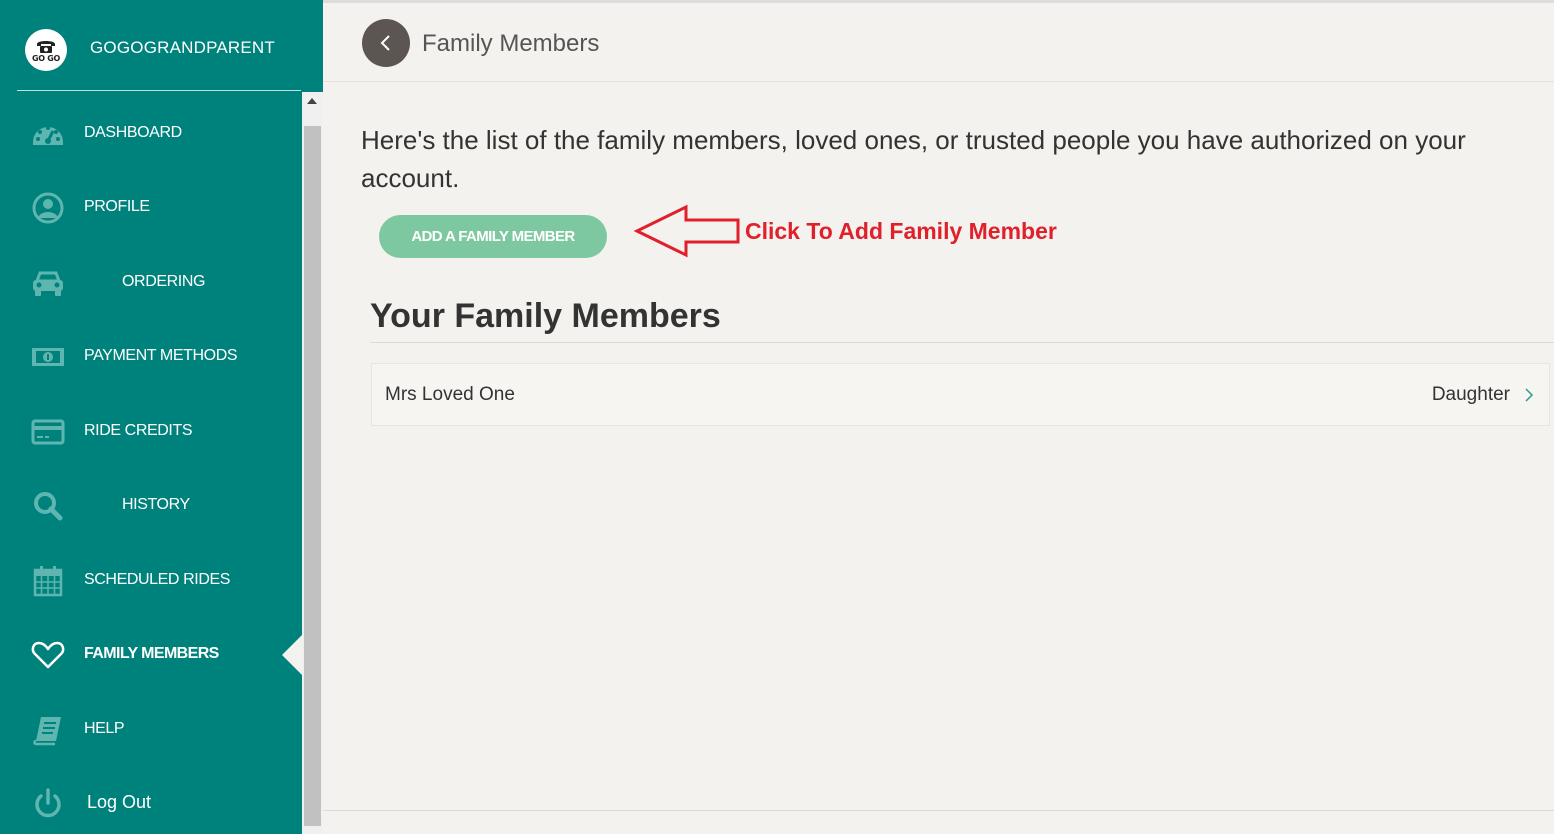 This screenshot has width=1554, height=834. What do you see at coordinates (156, 504) in the screenshot?
I see `sidebar-item-label: HISTORY` at bounding box center [156, 504].